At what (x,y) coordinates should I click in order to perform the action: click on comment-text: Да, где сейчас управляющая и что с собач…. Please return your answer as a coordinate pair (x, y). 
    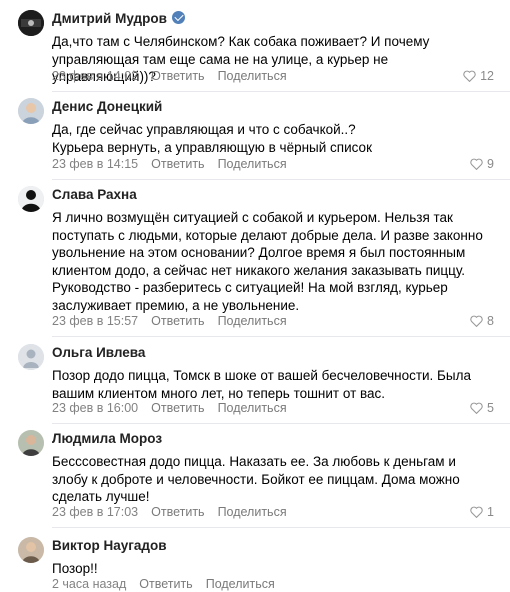
    Looking at the image, I should click on (212, 138).